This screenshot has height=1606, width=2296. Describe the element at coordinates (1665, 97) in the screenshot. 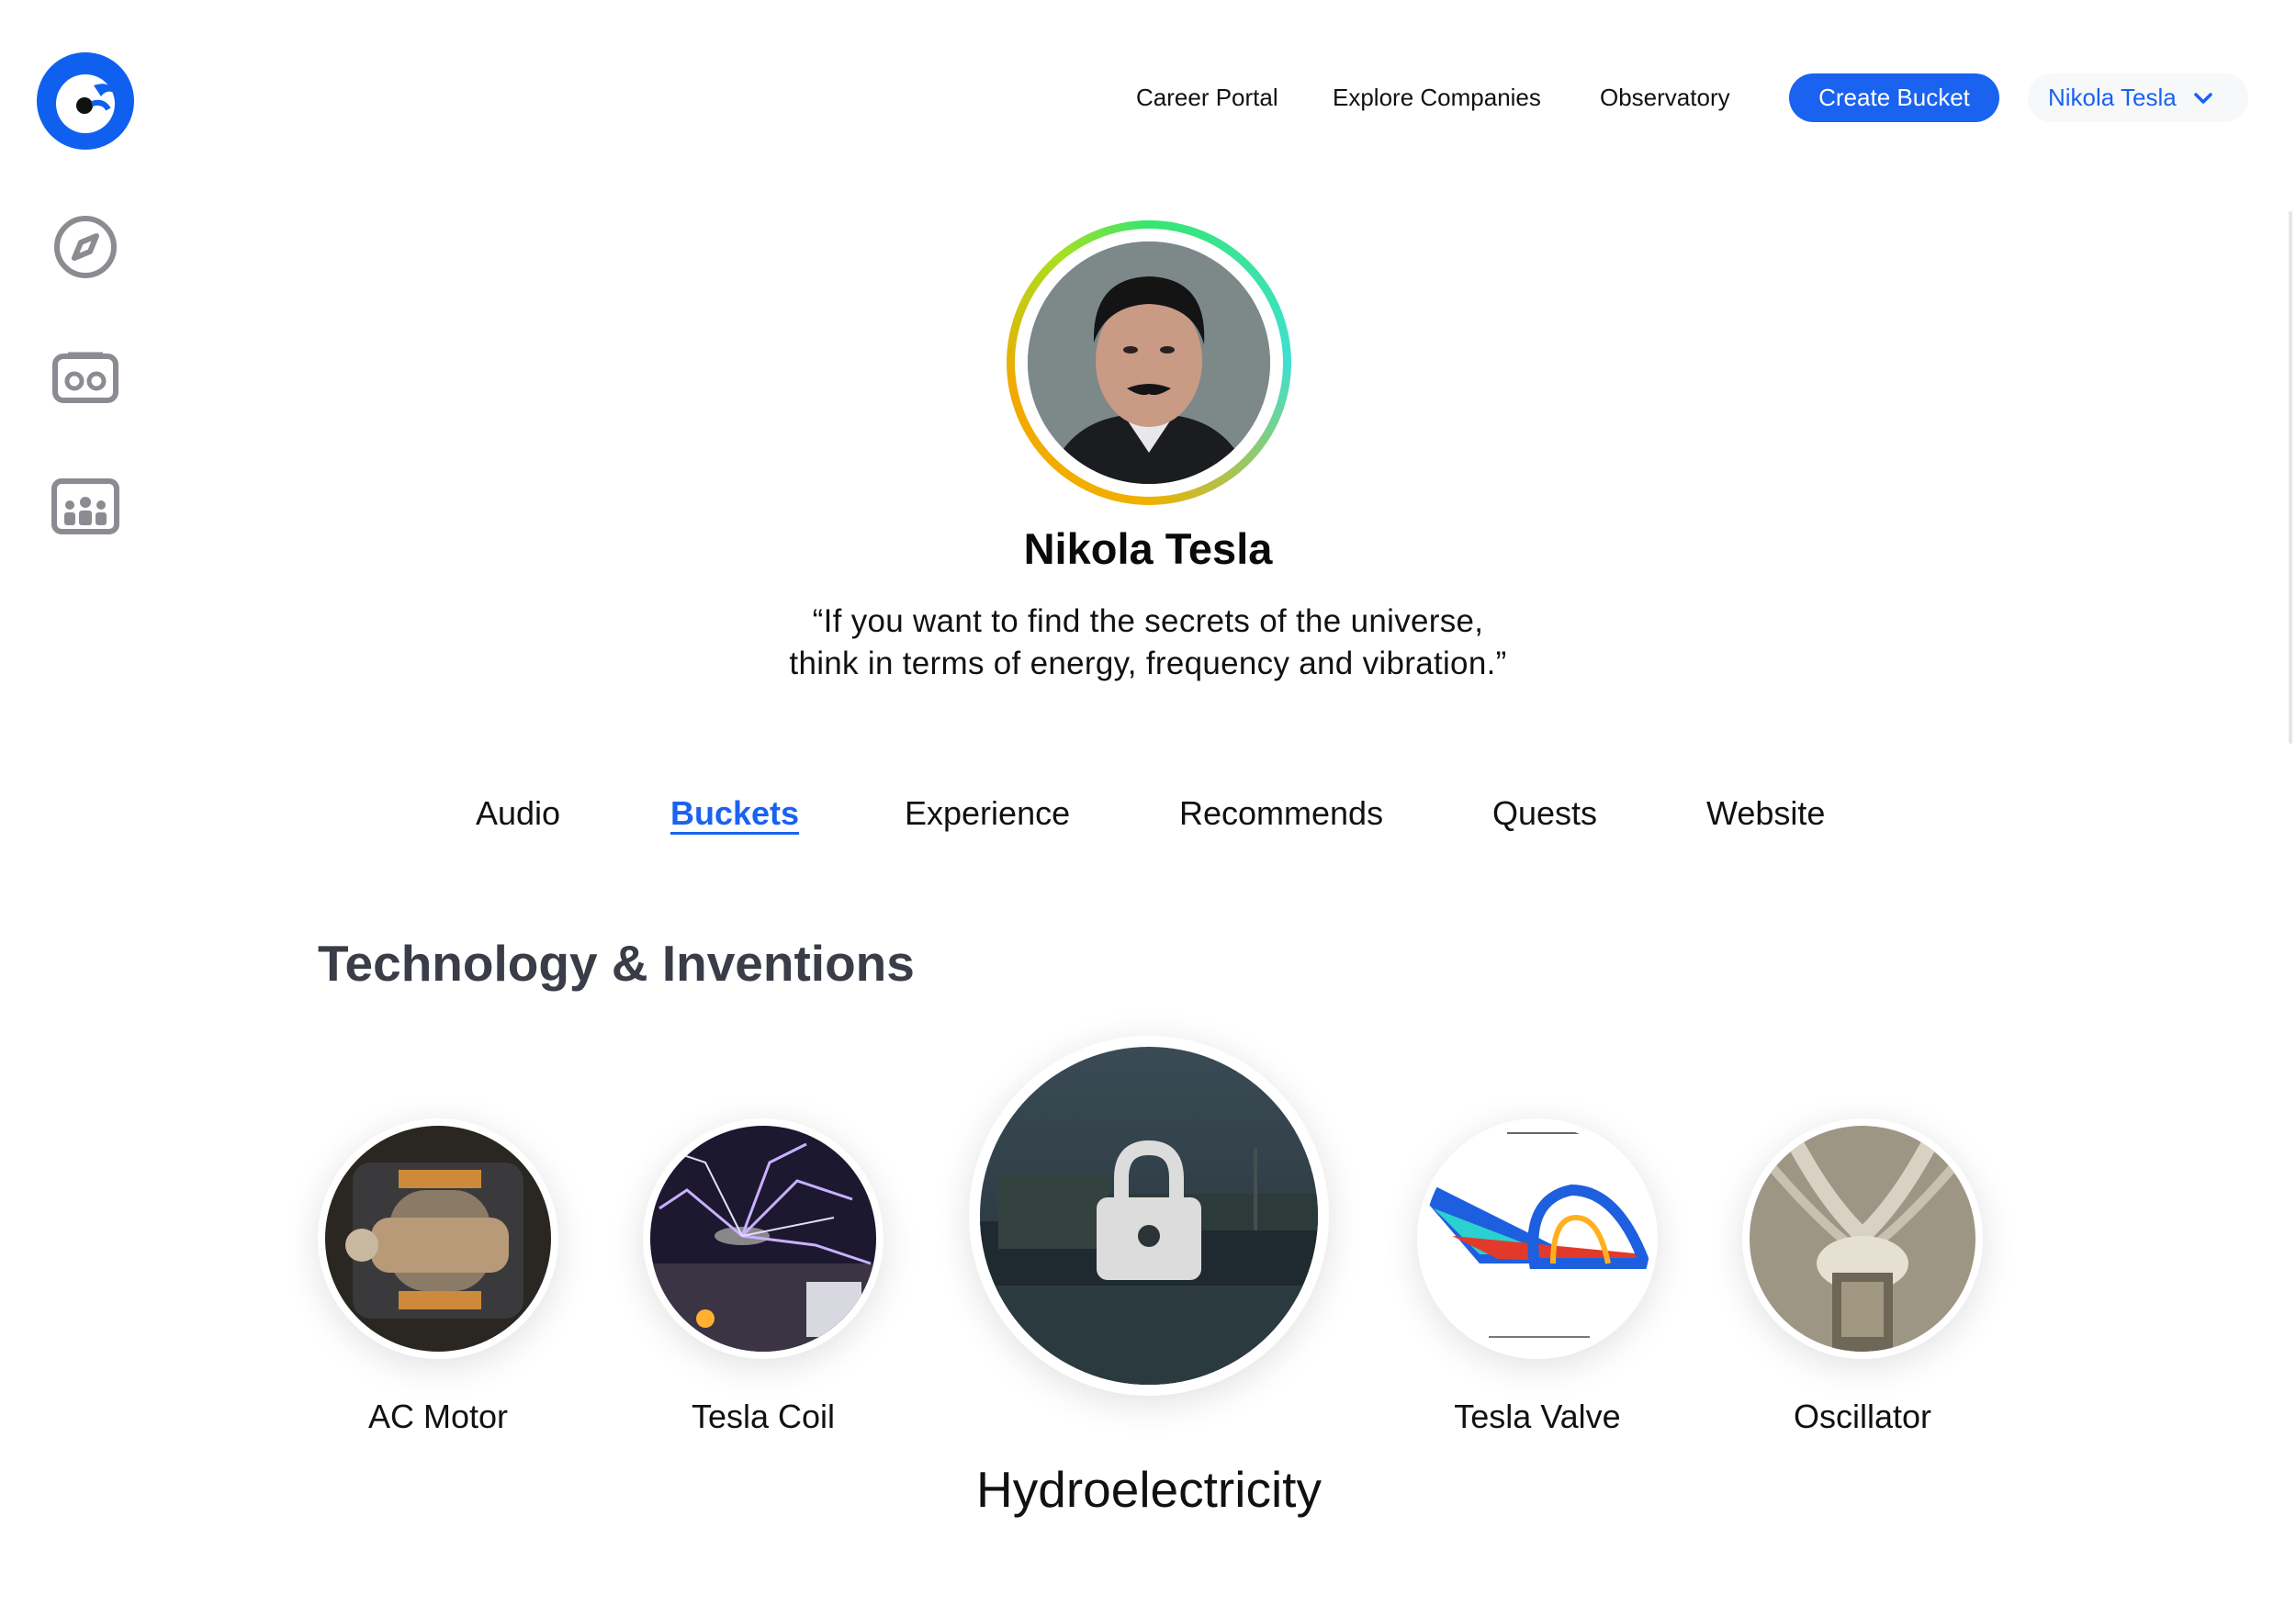

I see `nav-observatory: Observatory` at that location.